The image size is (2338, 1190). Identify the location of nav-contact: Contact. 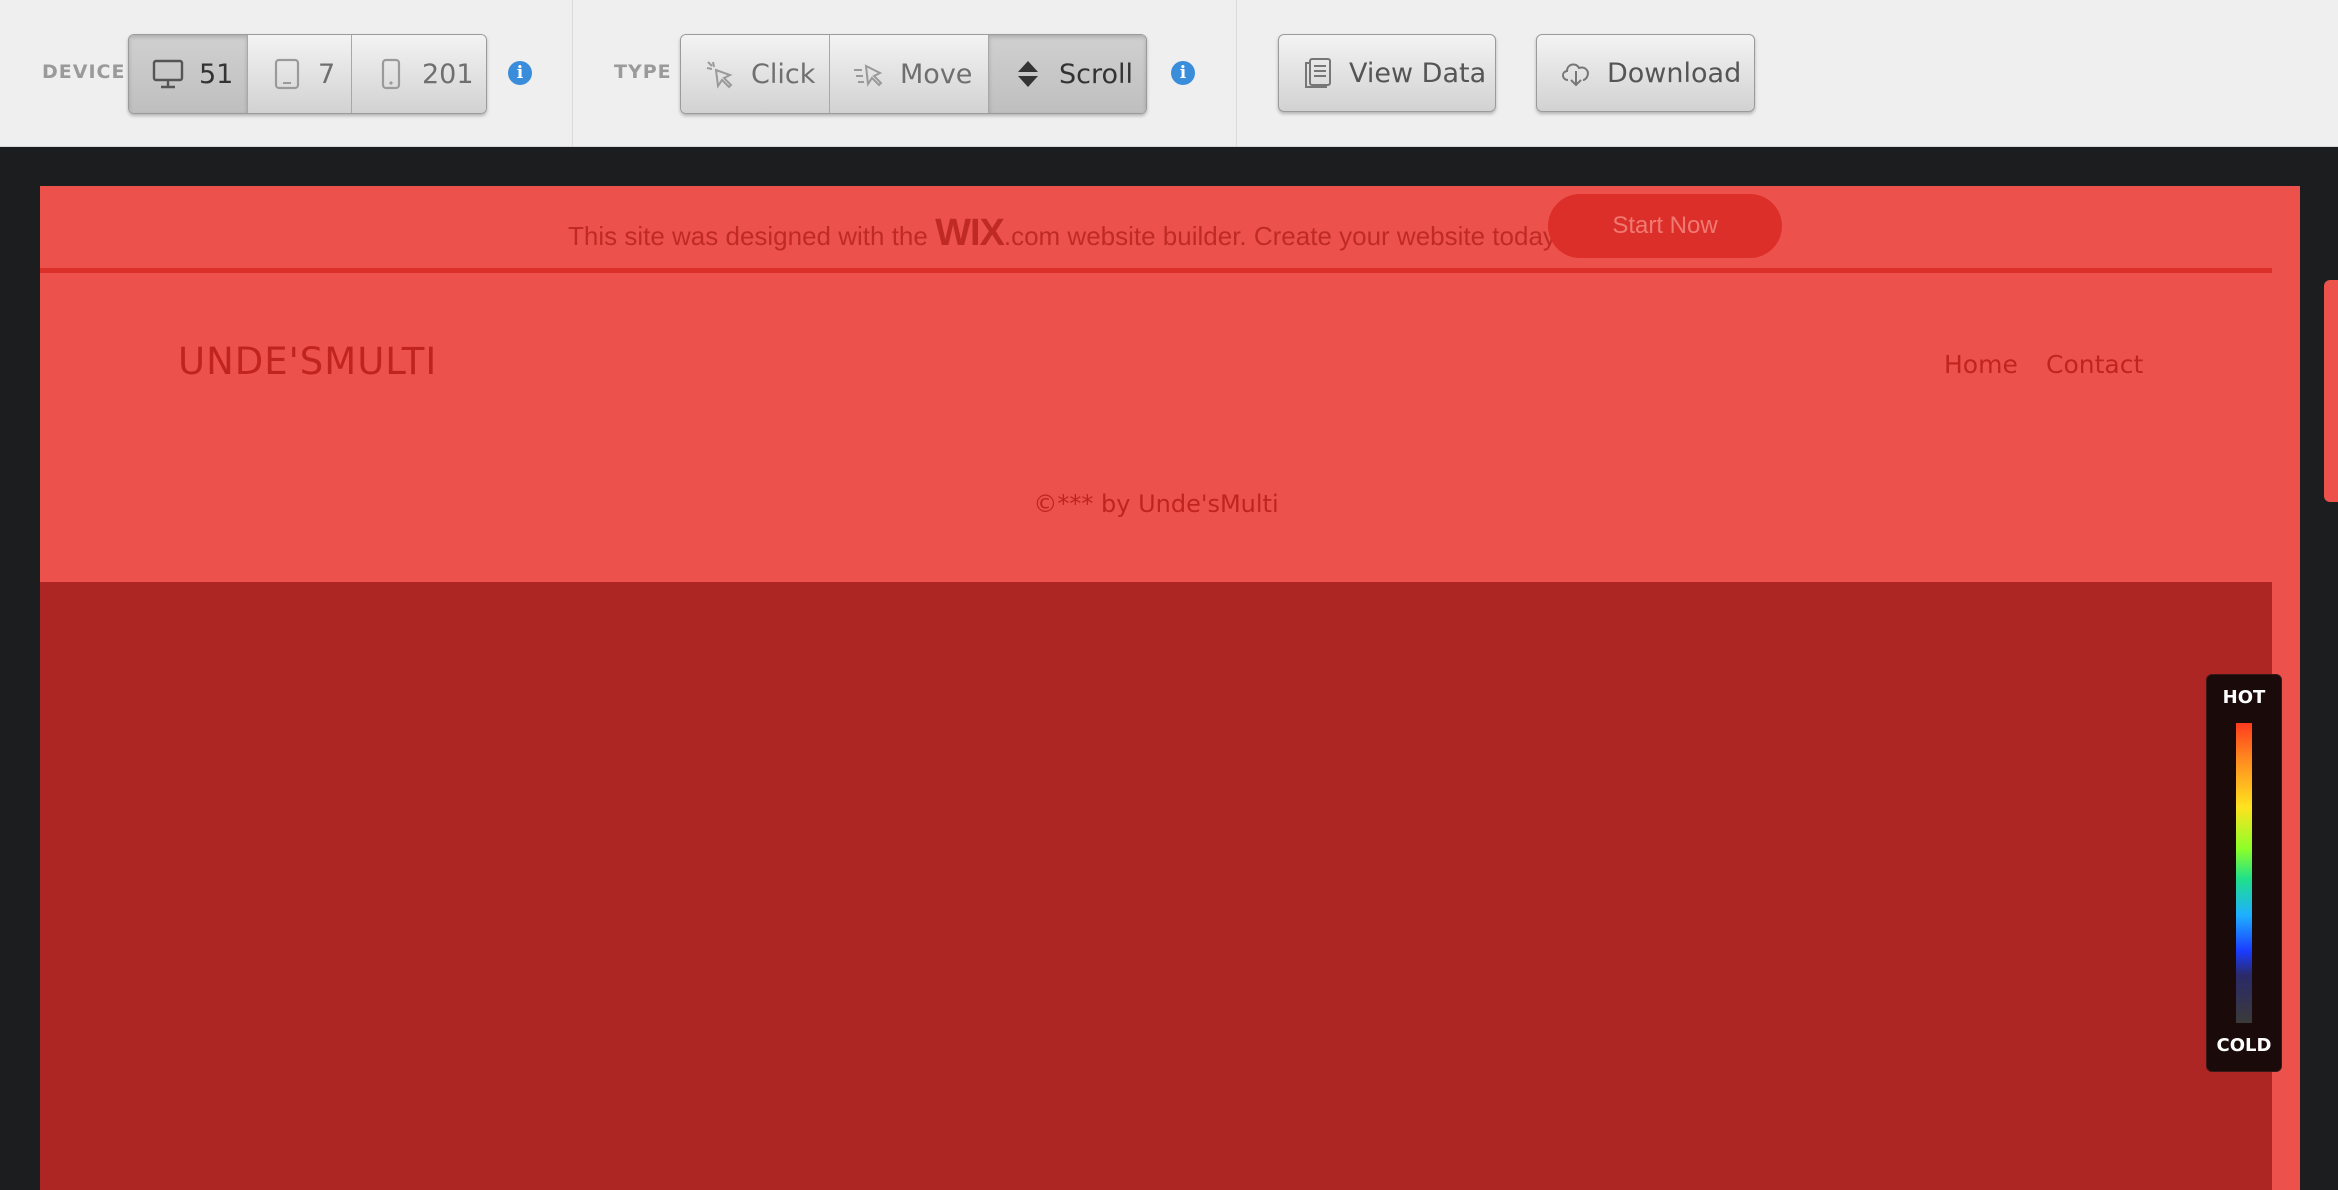
(2094, 364).